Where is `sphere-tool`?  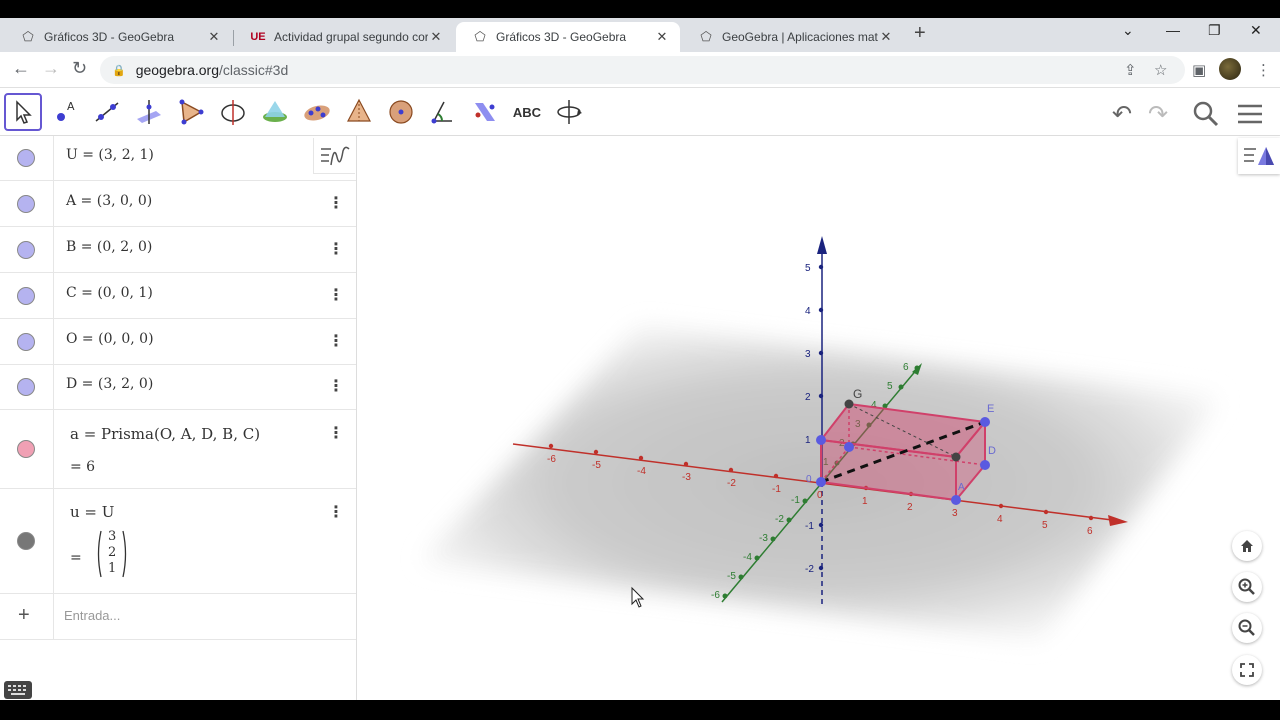 sphere-tool is located at coordinates (401, 112).